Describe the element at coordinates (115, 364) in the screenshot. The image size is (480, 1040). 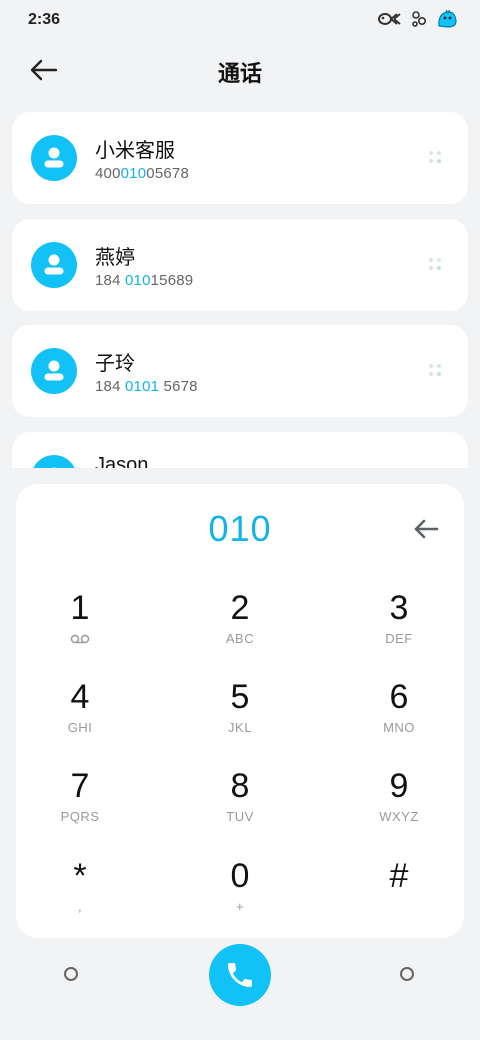
I see `contact-name: 子玲` at that location.